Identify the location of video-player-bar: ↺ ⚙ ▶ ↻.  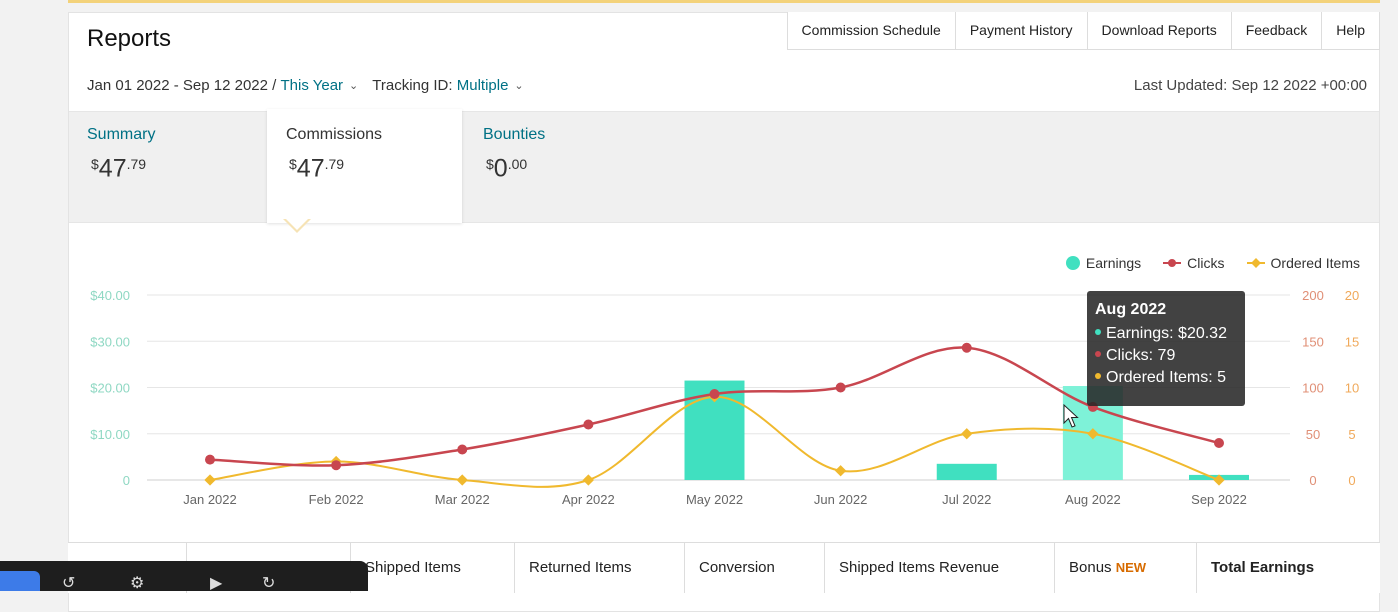
(184, 577).